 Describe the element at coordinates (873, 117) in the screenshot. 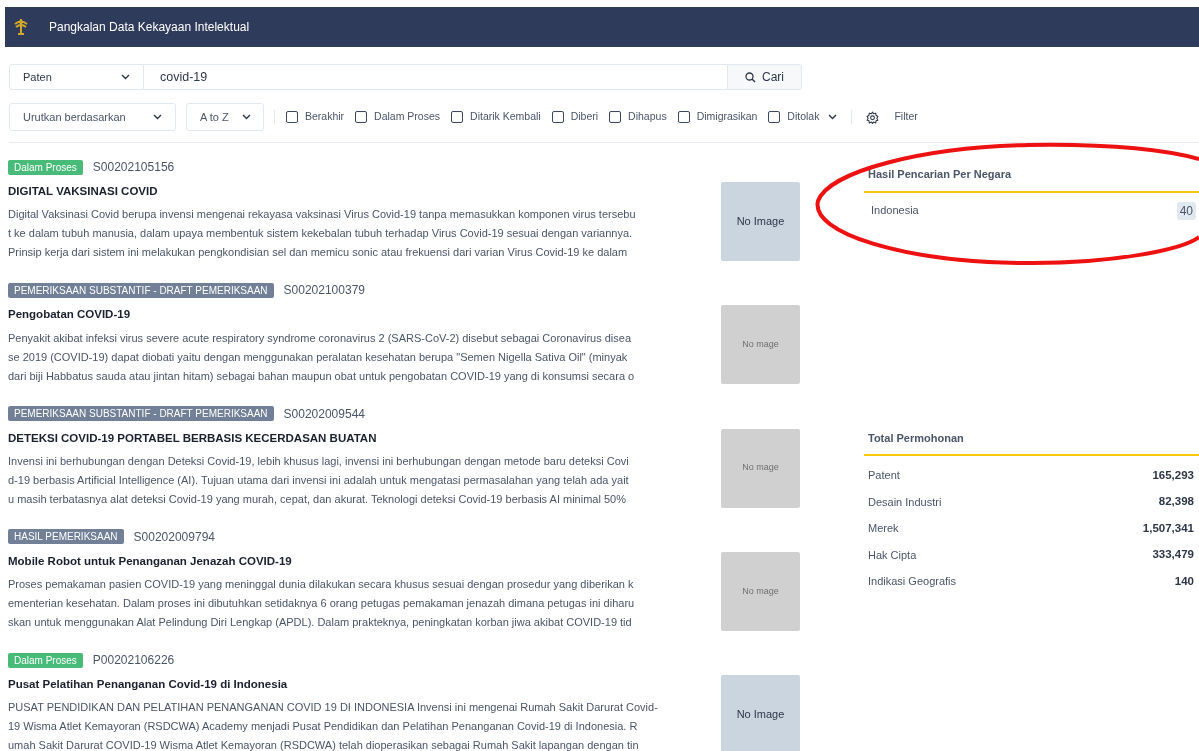

I see `gear-icon` at that location.